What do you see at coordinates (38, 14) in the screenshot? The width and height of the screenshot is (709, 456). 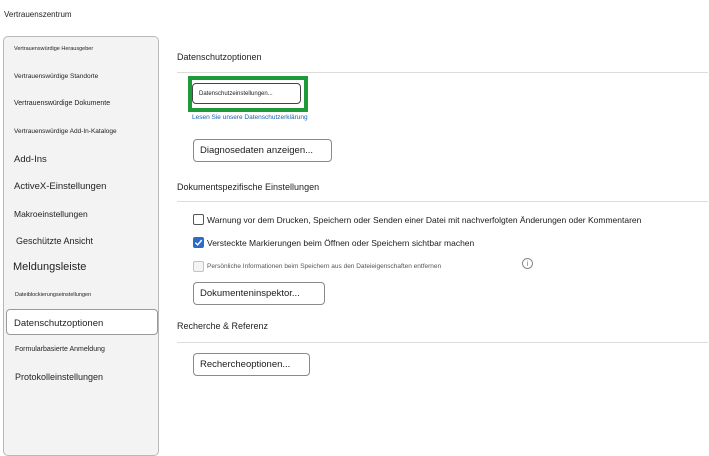 I see `window-title: Vertrauenszentrum` at bounding box center [38, 14].